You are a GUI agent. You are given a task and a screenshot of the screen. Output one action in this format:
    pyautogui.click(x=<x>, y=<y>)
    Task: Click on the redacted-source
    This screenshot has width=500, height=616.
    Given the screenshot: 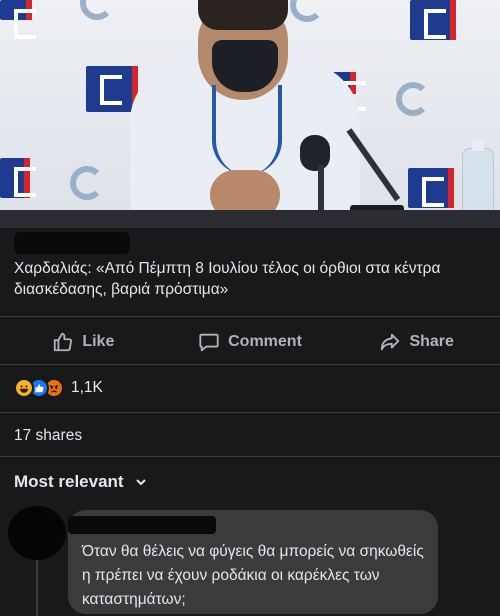 What is the action you would take?
    pyautogui.click(x=72, y=243)
    